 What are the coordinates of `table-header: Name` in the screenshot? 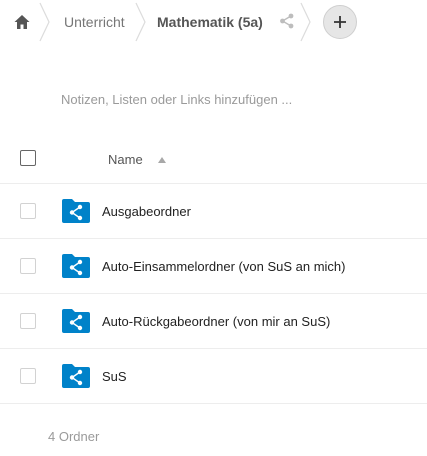 It's located at (213, 161).